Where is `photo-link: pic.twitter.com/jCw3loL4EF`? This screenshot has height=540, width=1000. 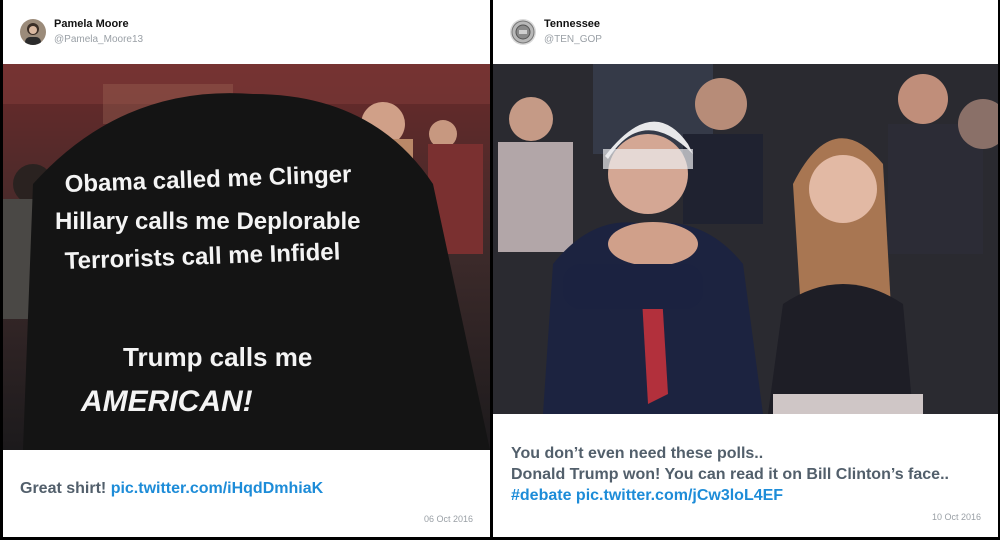 photo-link: pic.twitter.com/jCw3loL4EF is located at coordinates (679, 495).